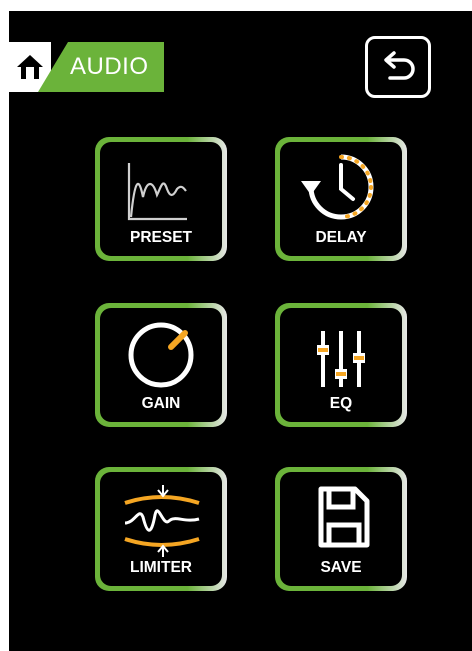  I want to click on eq-label: EQ, so click(341, 403).